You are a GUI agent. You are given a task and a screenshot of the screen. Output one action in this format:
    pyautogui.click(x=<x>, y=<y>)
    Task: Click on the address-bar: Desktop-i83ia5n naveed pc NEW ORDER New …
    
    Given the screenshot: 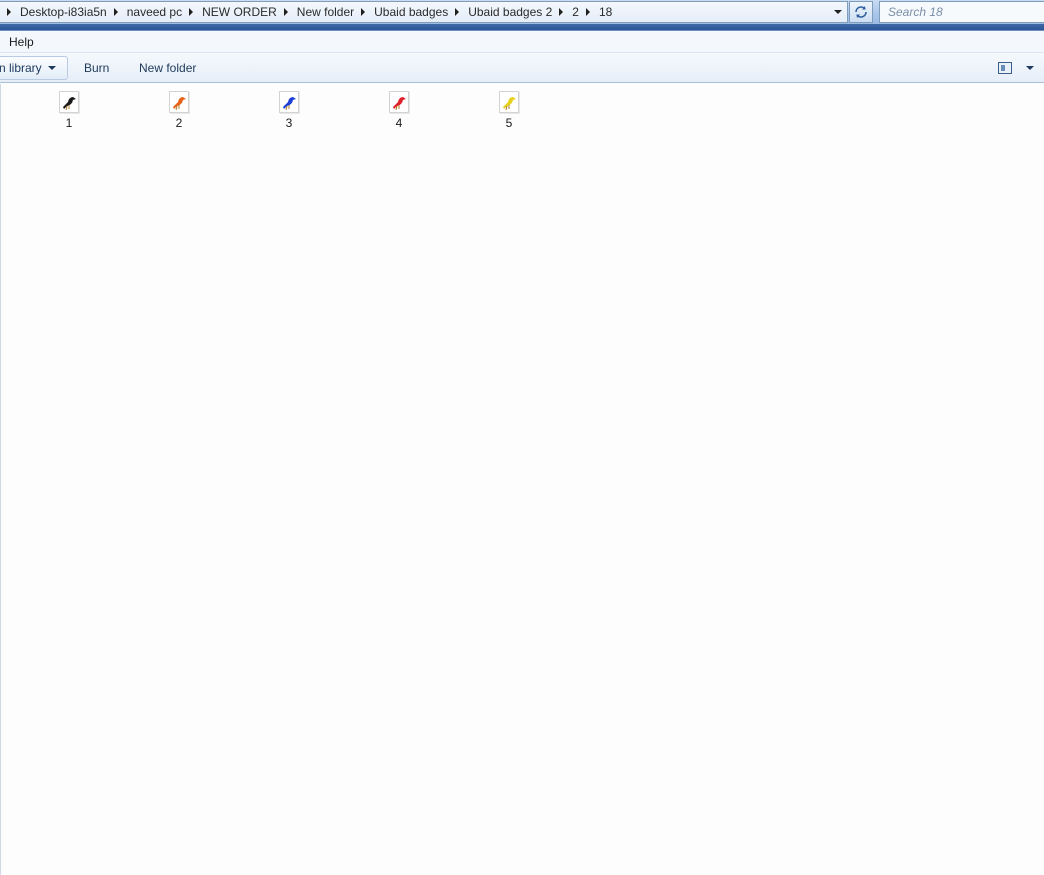 What is the action you would take?
    pyautogui.click(x=424, y=12)
    